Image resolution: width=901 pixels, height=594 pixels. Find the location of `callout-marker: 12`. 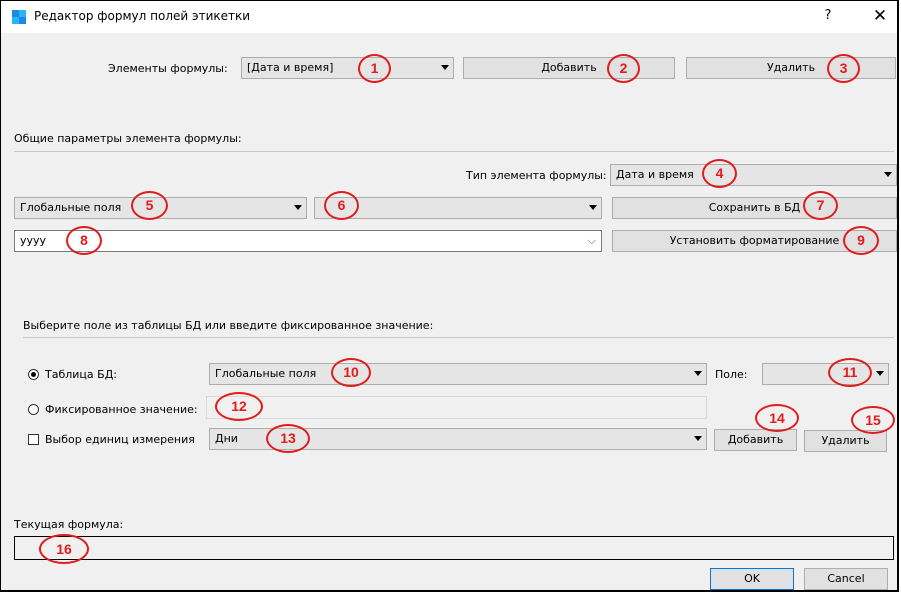

callout-marker: 12 is located at coordinates (239, 406).